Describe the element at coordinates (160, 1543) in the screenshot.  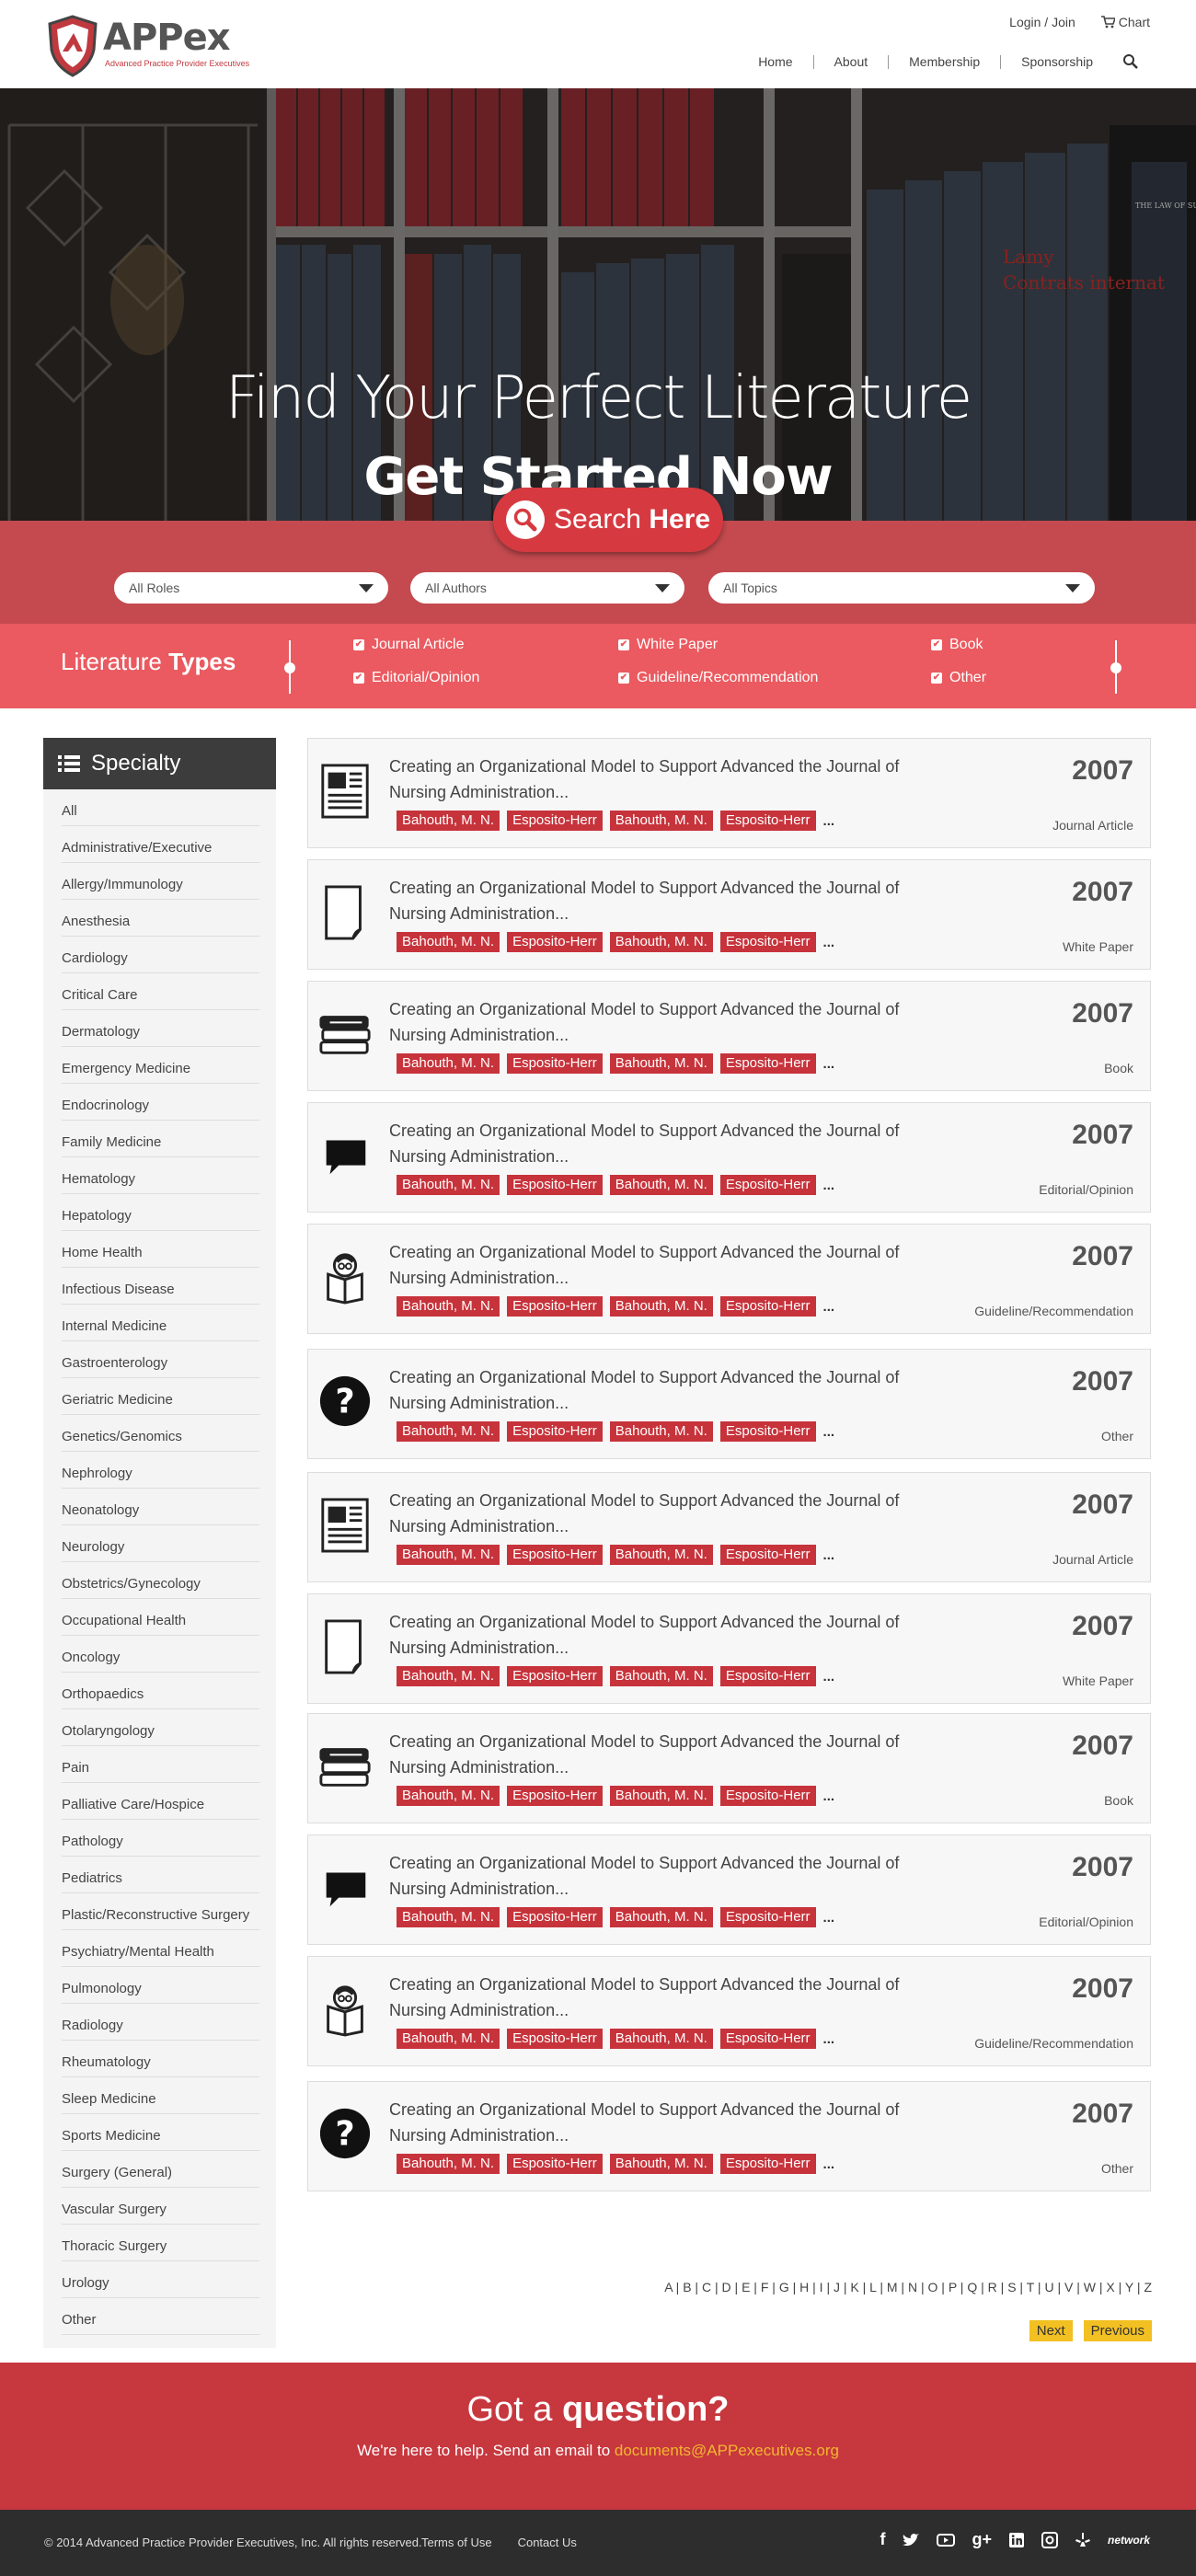
I see `sidebar-item-neurology: Neurology` at that location.